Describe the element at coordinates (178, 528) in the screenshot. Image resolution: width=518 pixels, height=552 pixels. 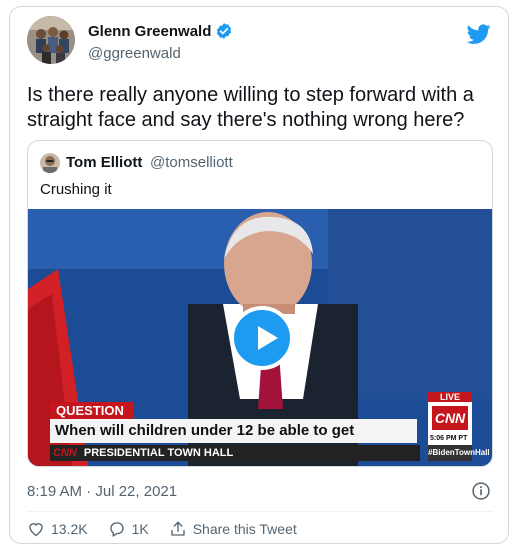
I see `share-icon` at that location.